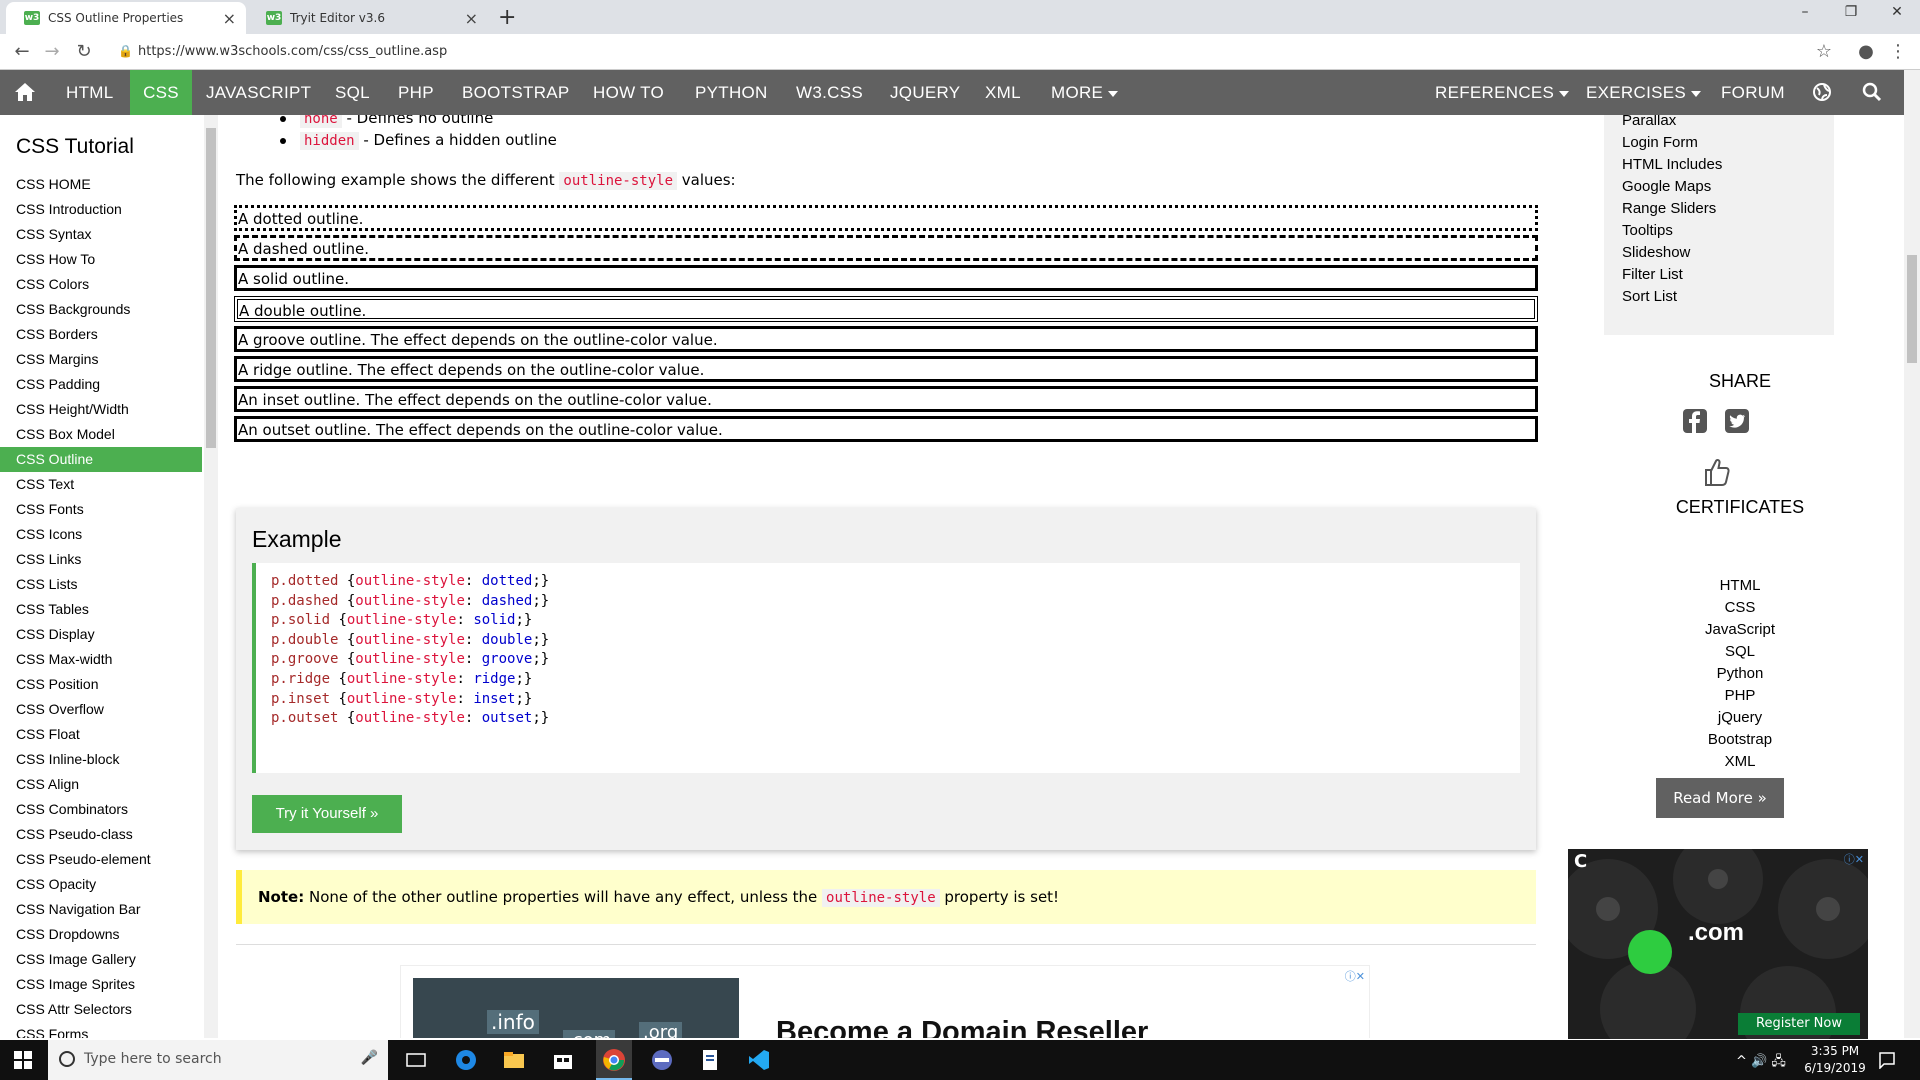 The width and height of the screenshot is (1920, 1080). Describe the element at coordinates (218, 1060) in the screenshot. I see `taskbar-search-box: Type here to search 🎤` at that location.